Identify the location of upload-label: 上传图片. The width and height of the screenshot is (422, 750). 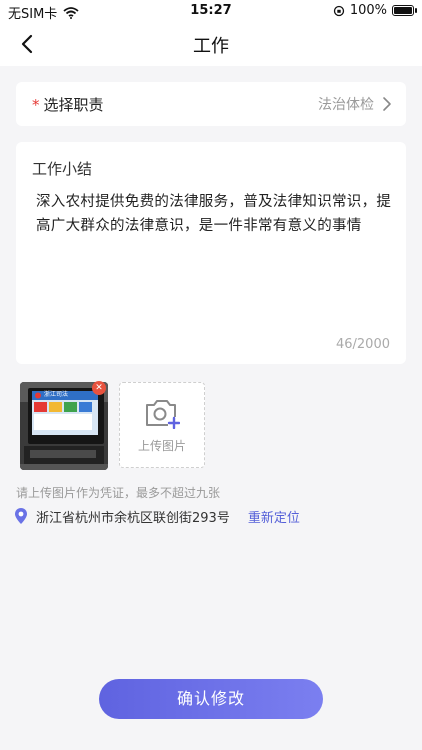
(161, 446).